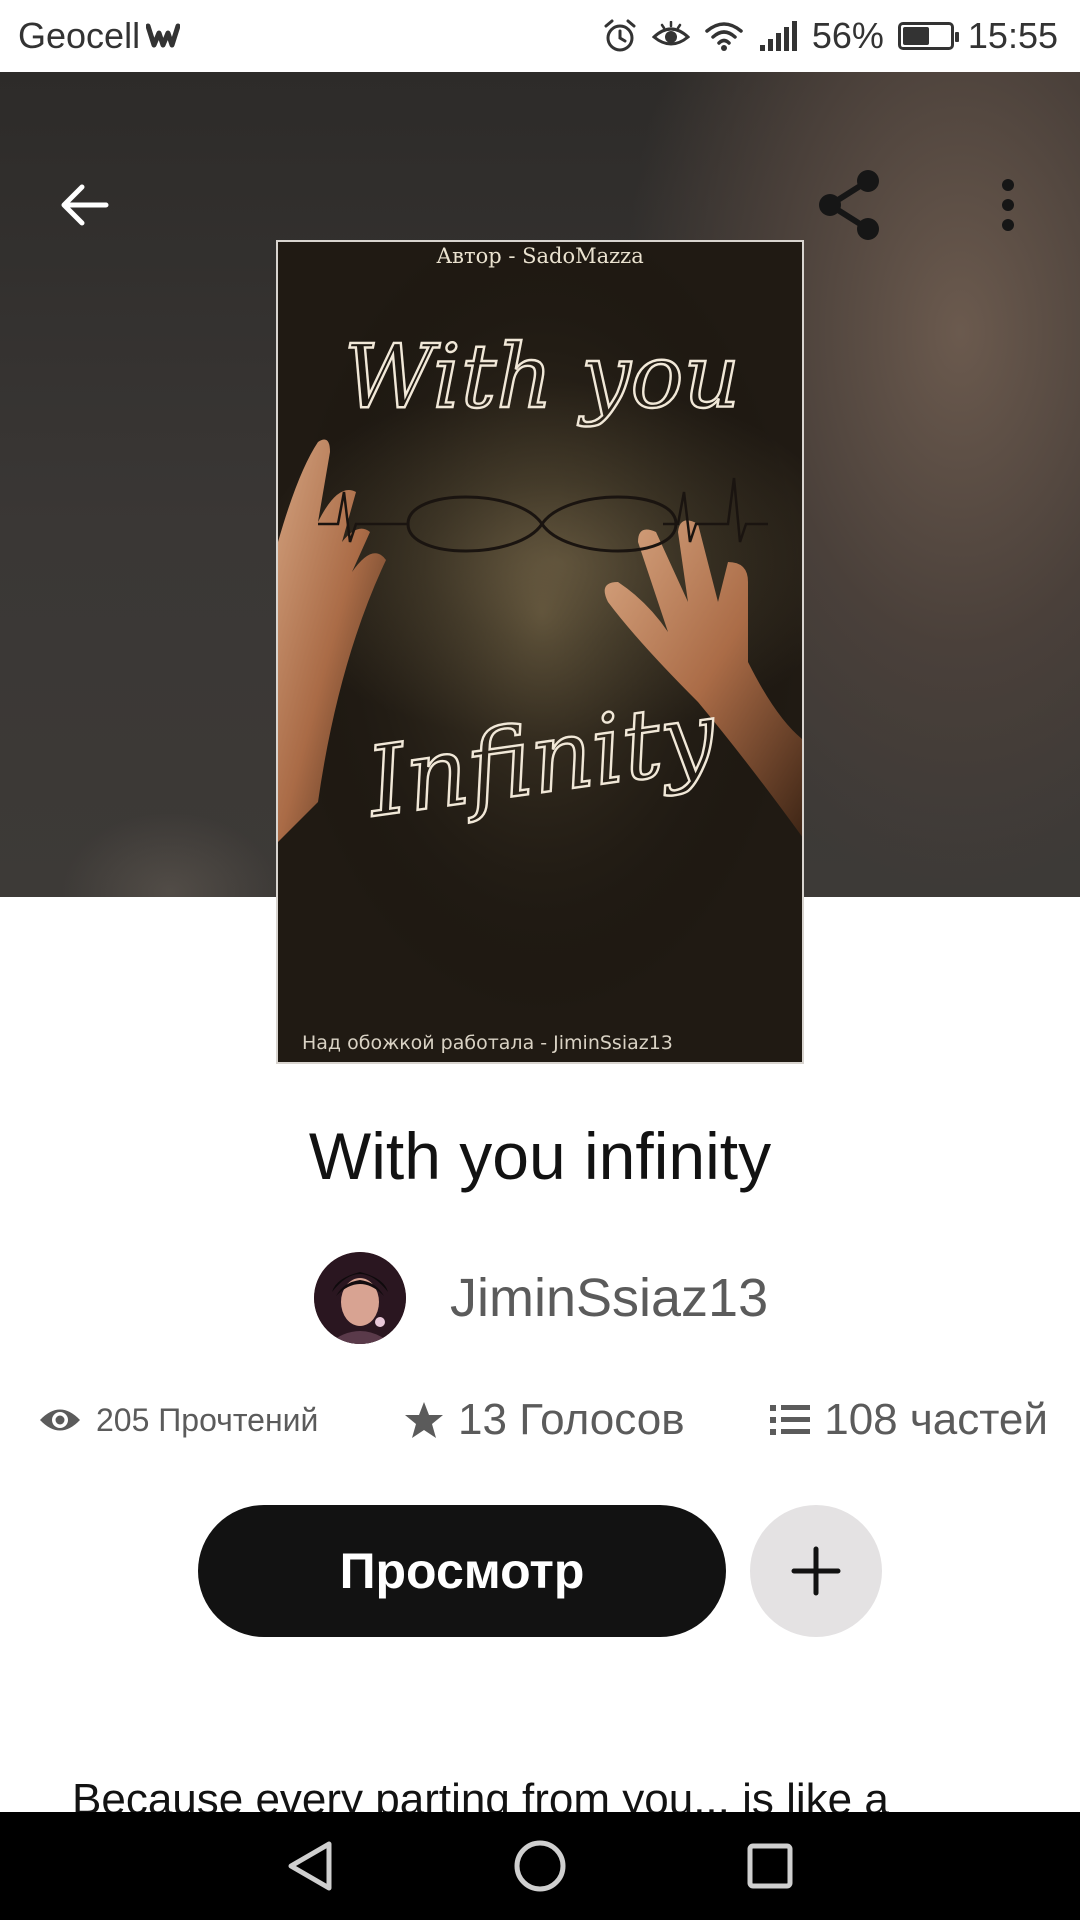 The height and width of the screenshot is (1920, 1080). I want to click on cover-author-credit: Автор - SadoMazza, so click(540, 256).